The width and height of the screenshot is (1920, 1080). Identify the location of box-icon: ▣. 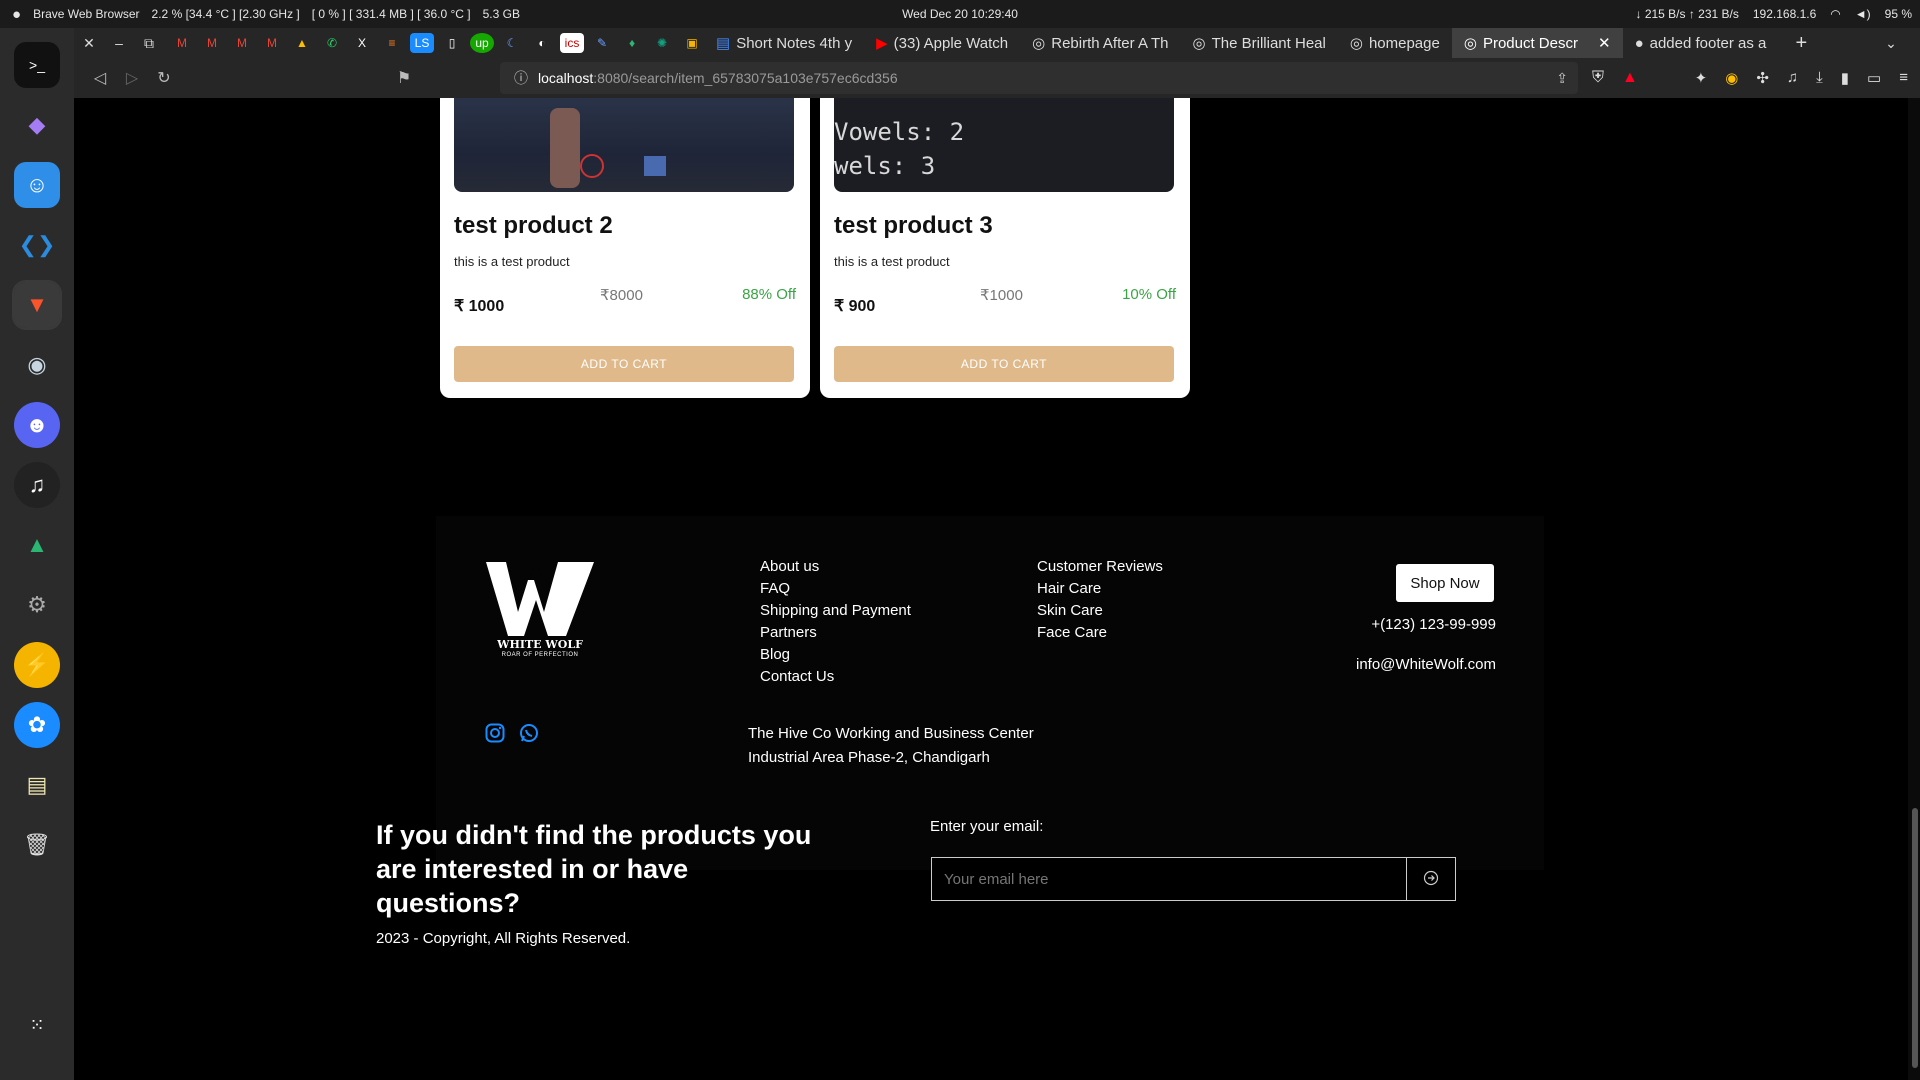
(692, 43).